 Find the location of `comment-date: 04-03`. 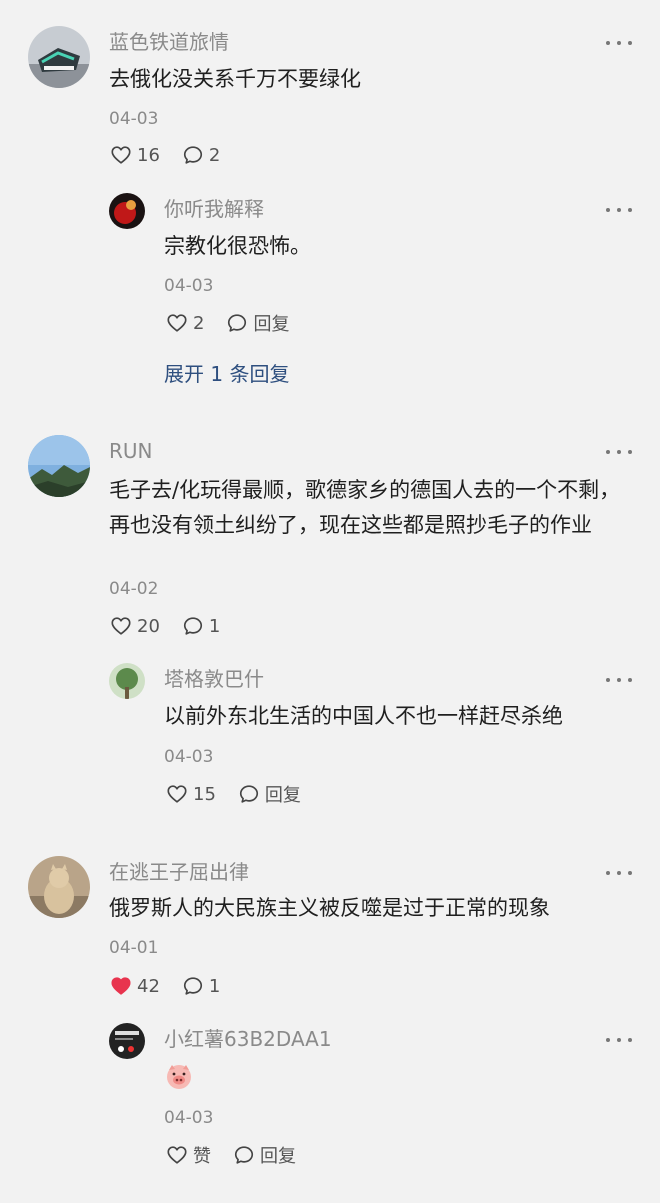

comment-date: 04-03 is located at coordinates (134, 119).